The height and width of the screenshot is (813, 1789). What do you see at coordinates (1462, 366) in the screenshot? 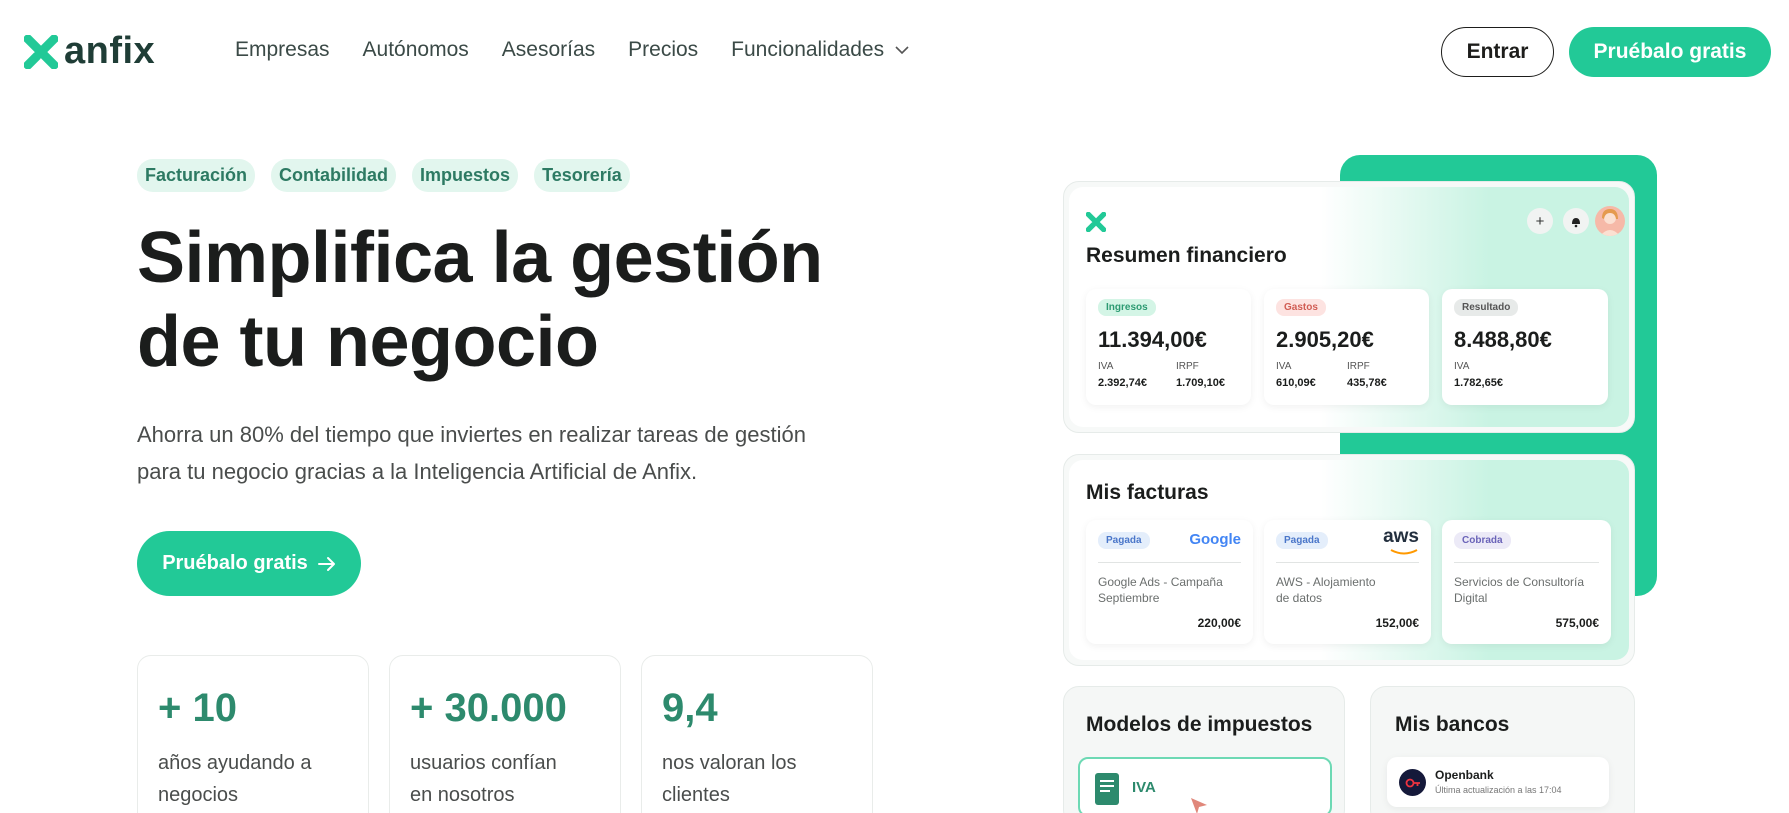
I see `result-iva-label: IVA` at bounding box center [1462, 366].